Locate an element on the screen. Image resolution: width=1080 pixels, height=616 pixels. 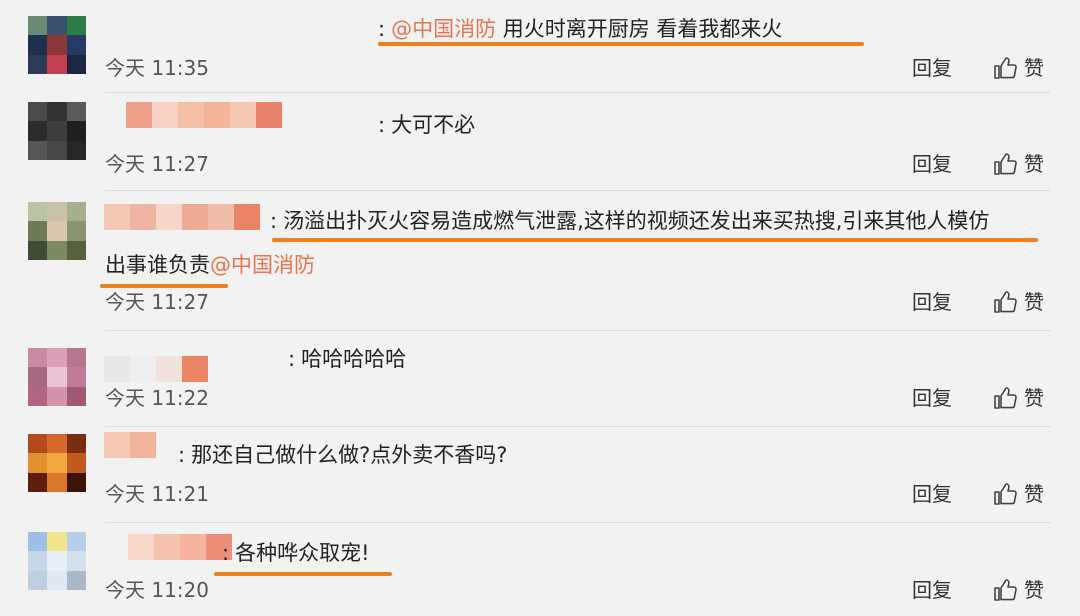
comment-text: : 各种哗众取宠! is located at coordinates (296, 553).